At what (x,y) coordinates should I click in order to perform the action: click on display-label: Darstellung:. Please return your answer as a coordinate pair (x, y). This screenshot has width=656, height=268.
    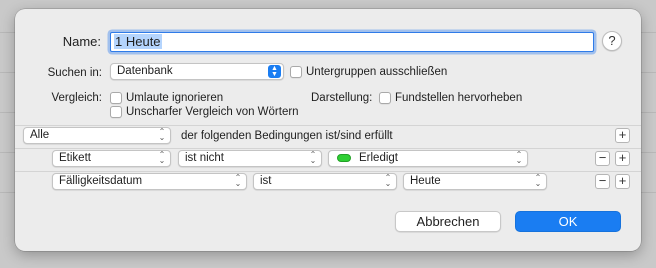
    Looking at the image, I should click on (342, 98).